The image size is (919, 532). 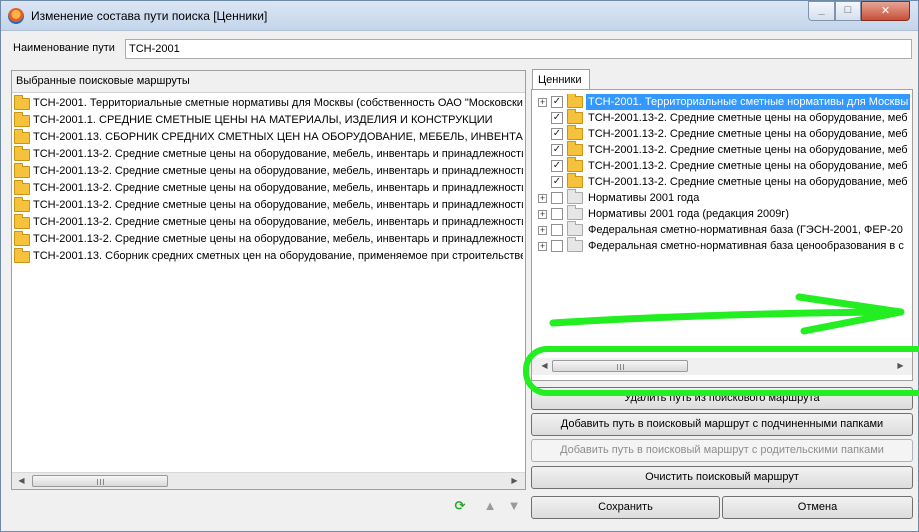 What do you see at coordinates (16, 16) in the screenshot?
I see `app-logo-icon` at bounding box center [16, 16].